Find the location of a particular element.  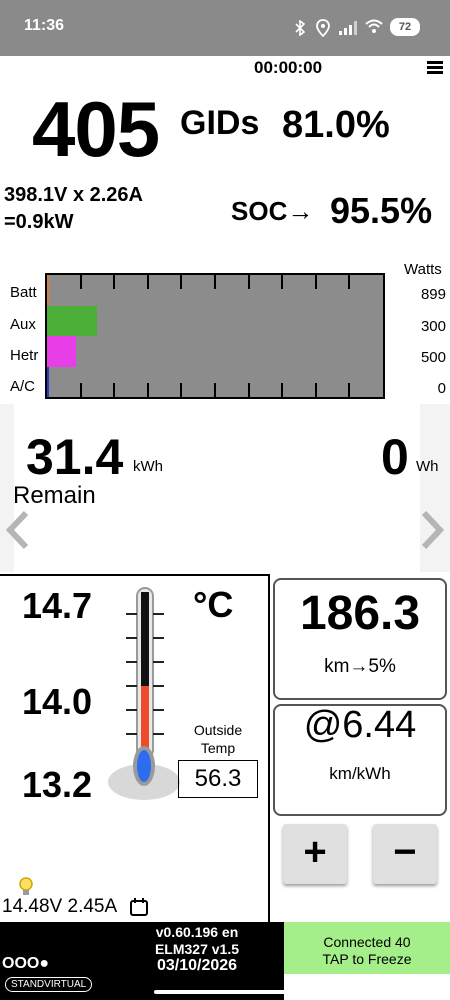

lightbulb-icon is located at coordinates (26, 886).